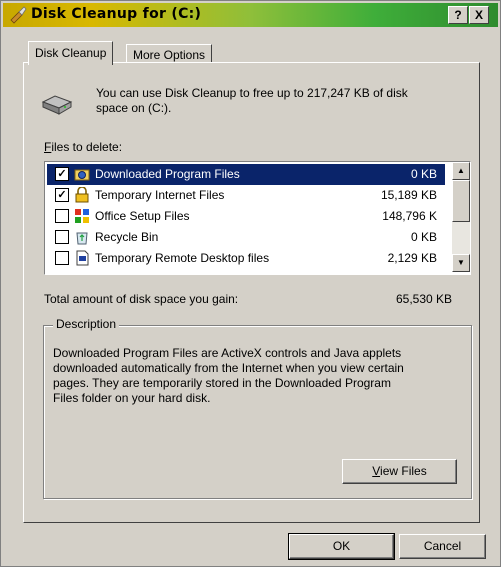 The image size is (501, 567). What do you see at coordinates (62, 258) in the screenshot?
I see `checkbox-temporary-remote-desktop-files` at bounding box center [62, 258].